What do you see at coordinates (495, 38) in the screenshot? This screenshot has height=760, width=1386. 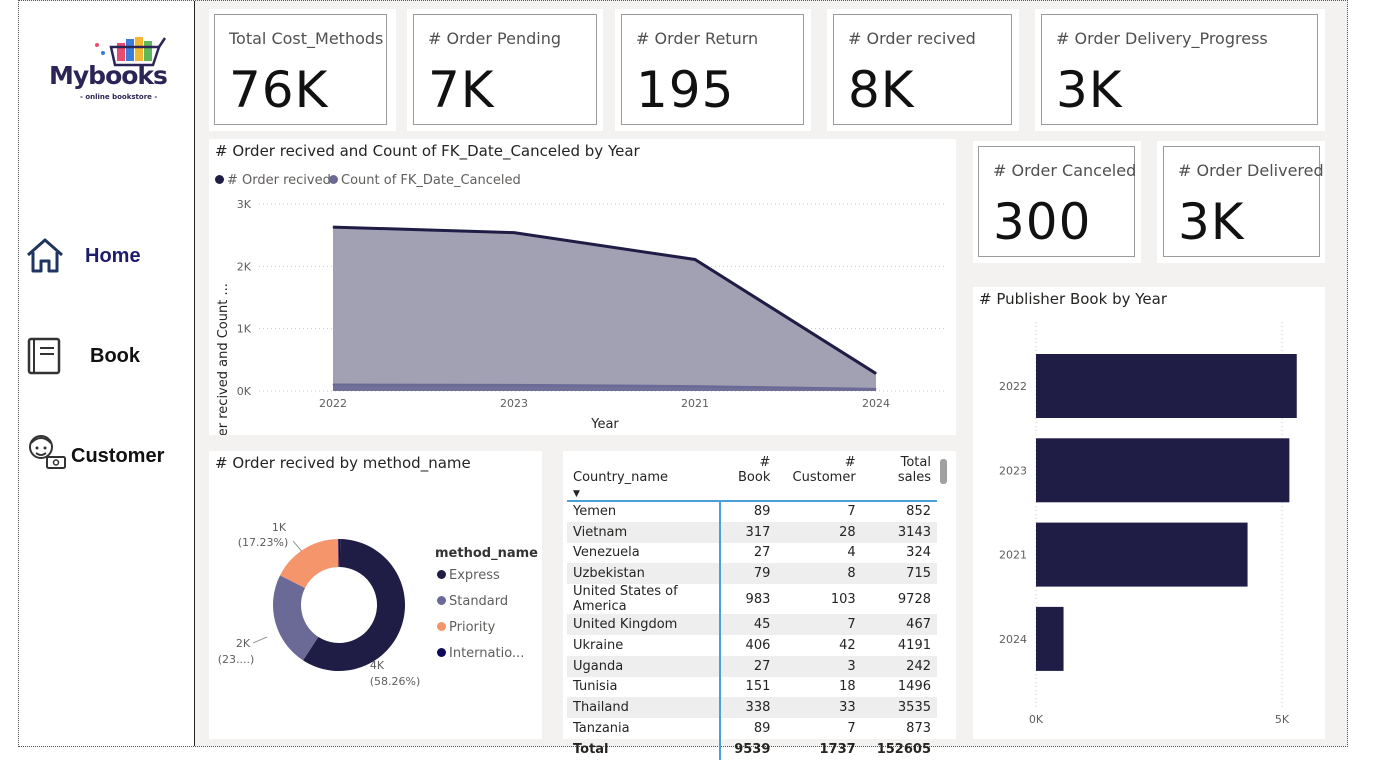 I see `kpi-title: # Order Pending` at bounding box center [495, 38].